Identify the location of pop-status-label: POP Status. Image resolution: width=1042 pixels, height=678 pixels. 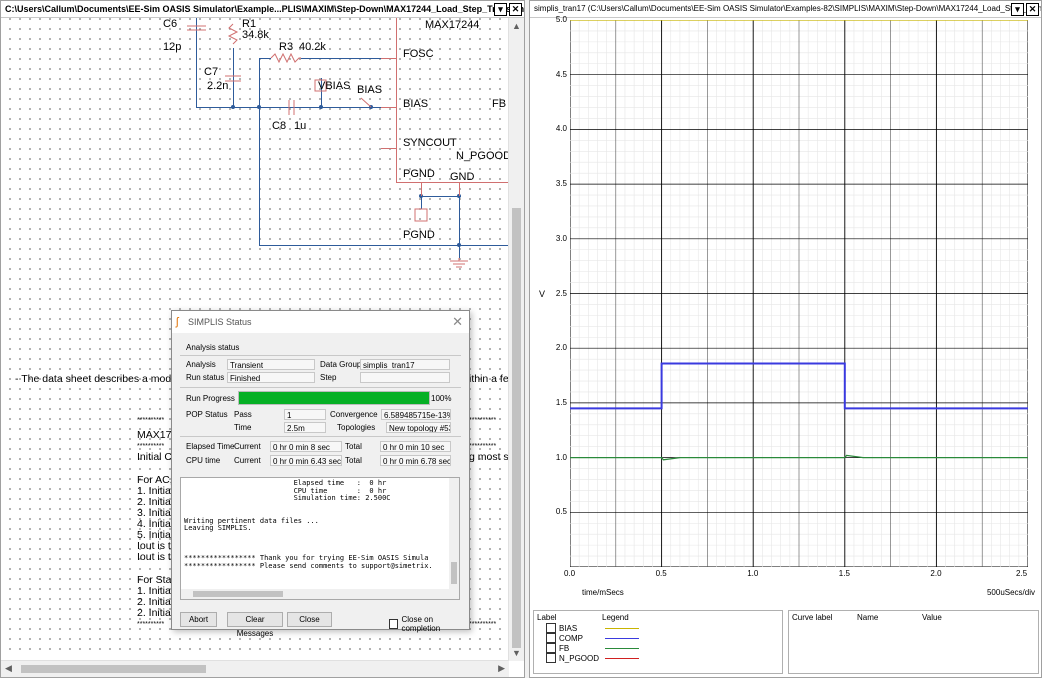
(207, 414).